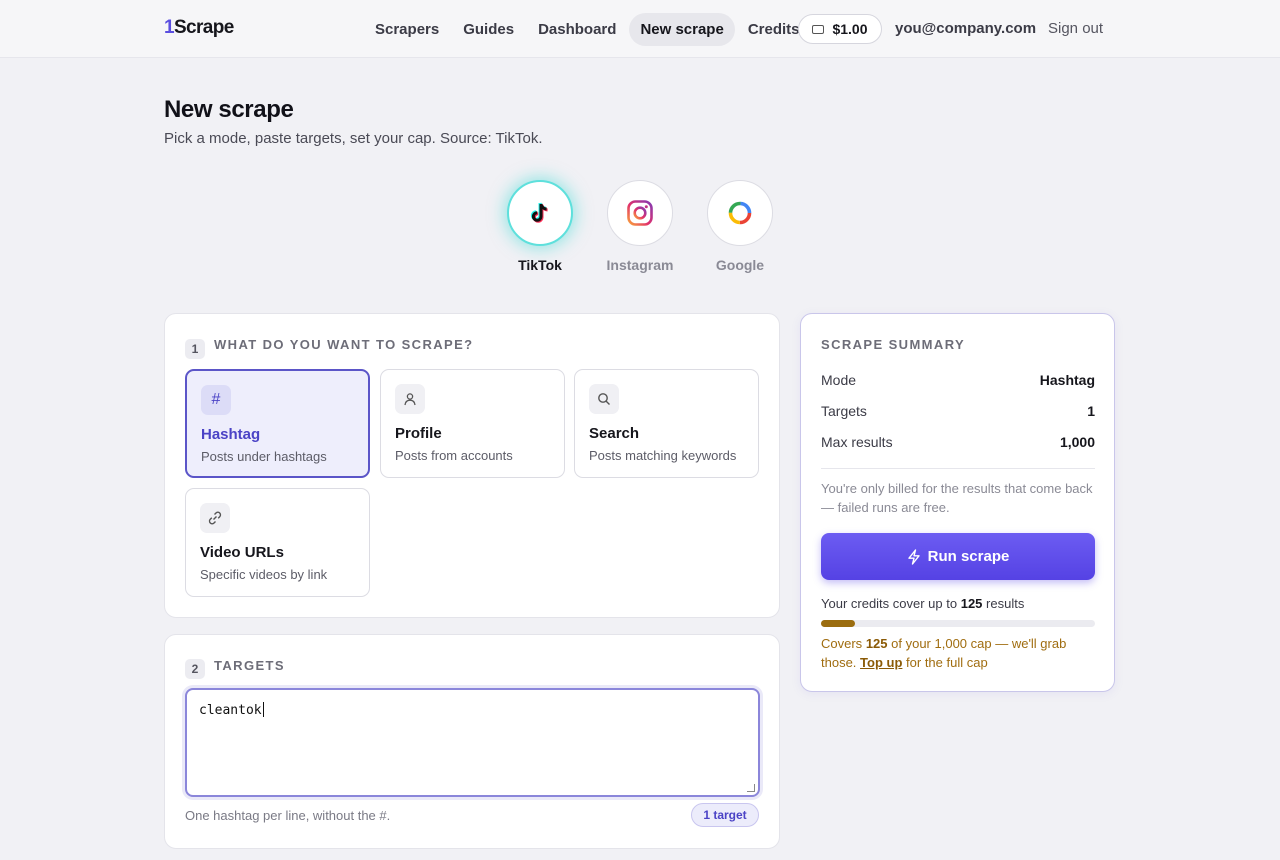  Describe the element at coordinates (577, 29) in the screenshot. I see `nav-dashboard: Dashboard` at that location.